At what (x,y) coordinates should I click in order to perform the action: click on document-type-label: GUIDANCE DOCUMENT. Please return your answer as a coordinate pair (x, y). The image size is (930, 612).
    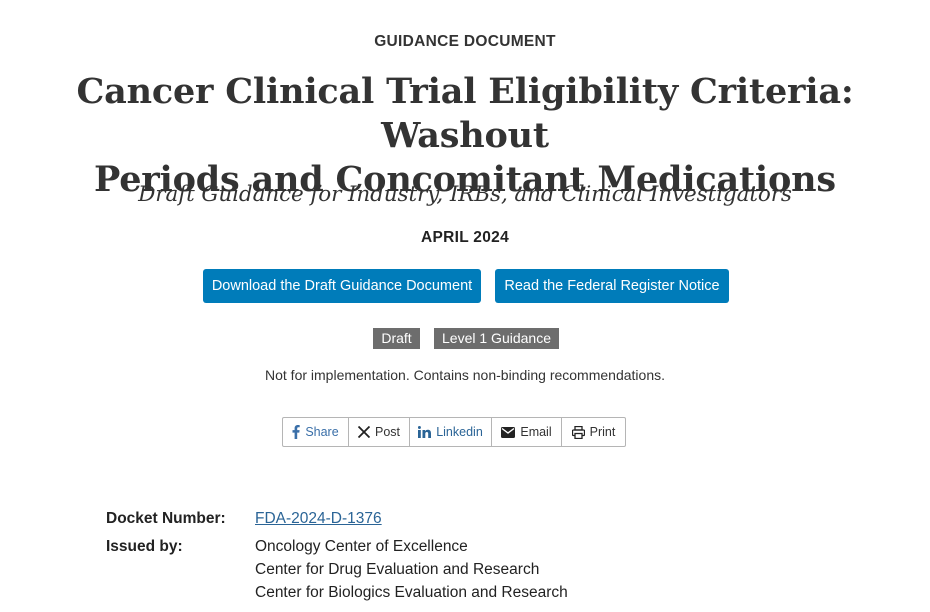
    Looking at the image, I should click on (465, 41).